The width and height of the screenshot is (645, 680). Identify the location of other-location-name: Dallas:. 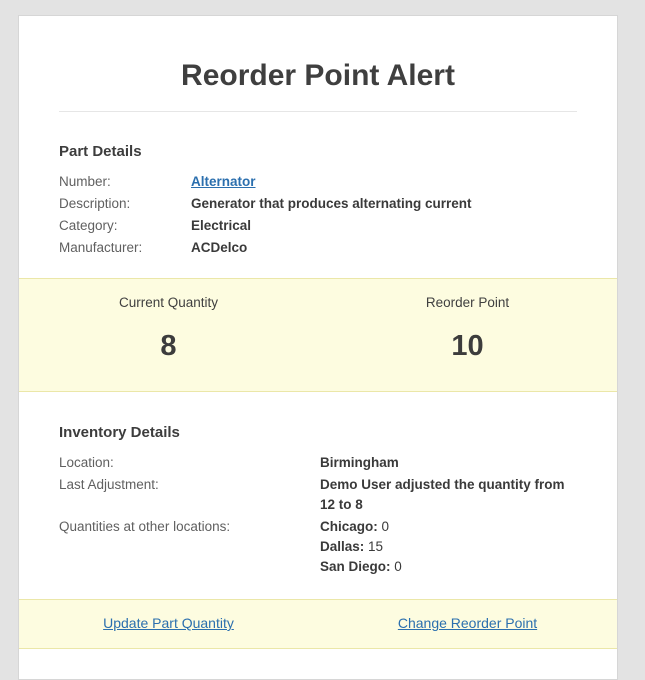
(342, 546).